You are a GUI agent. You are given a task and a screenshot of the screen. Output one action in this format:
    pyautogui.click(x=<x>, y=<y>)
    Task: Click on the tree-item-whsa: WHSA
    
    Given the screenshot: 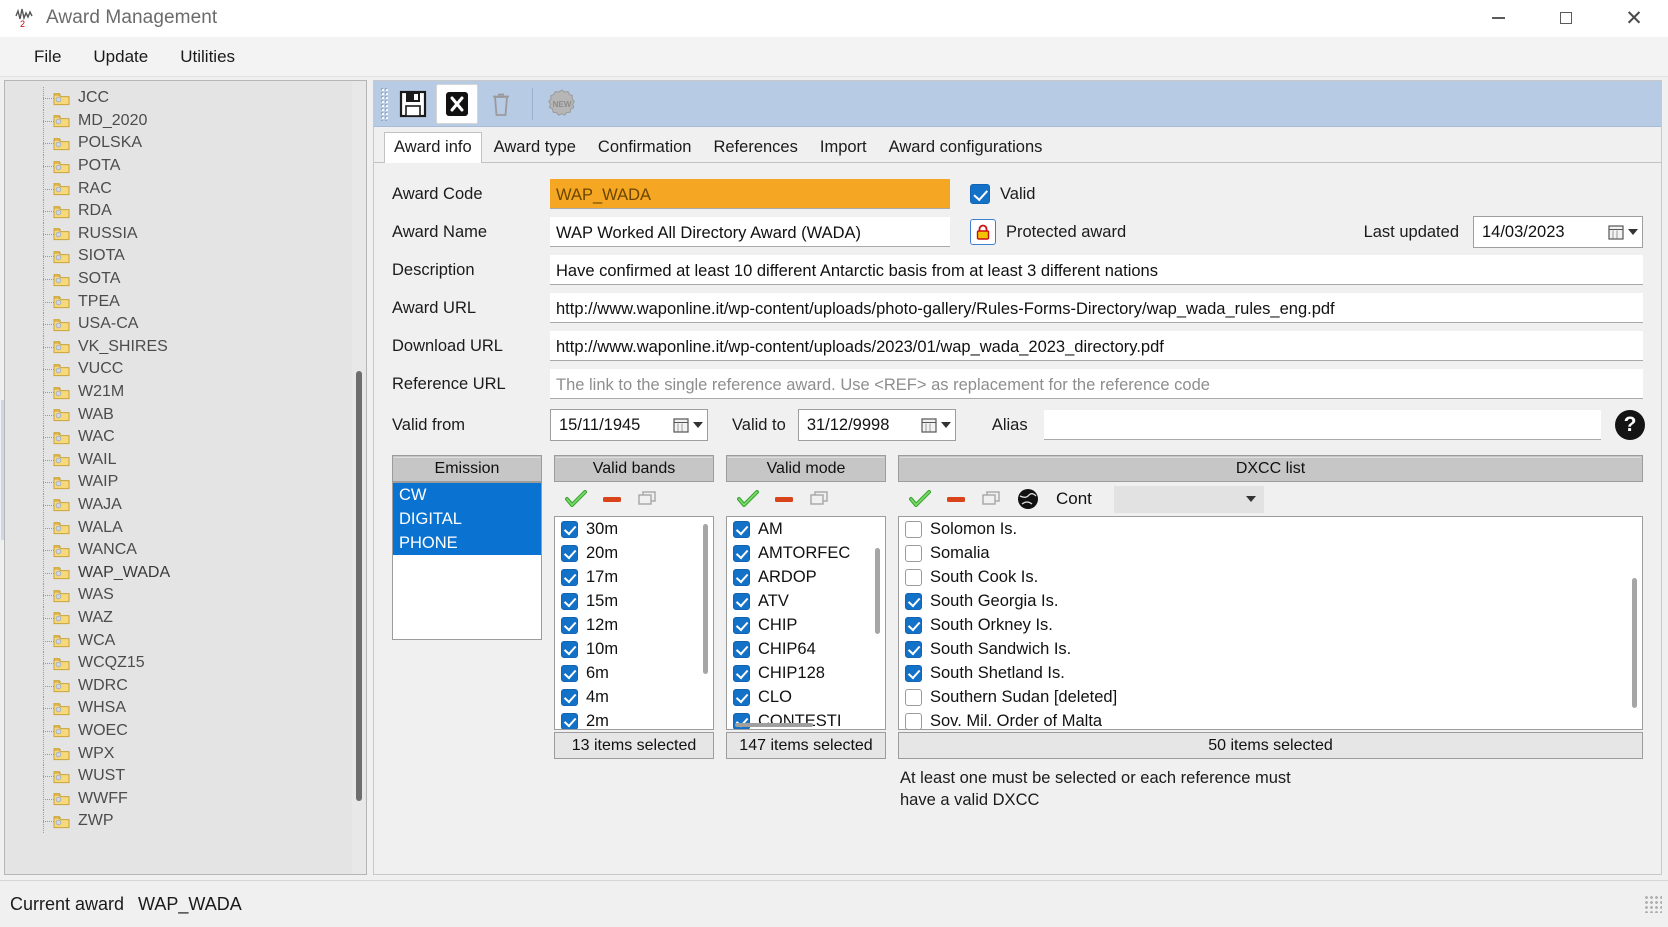 What is the action you would take?
    pyautogui.click(x=178, y=708)
    